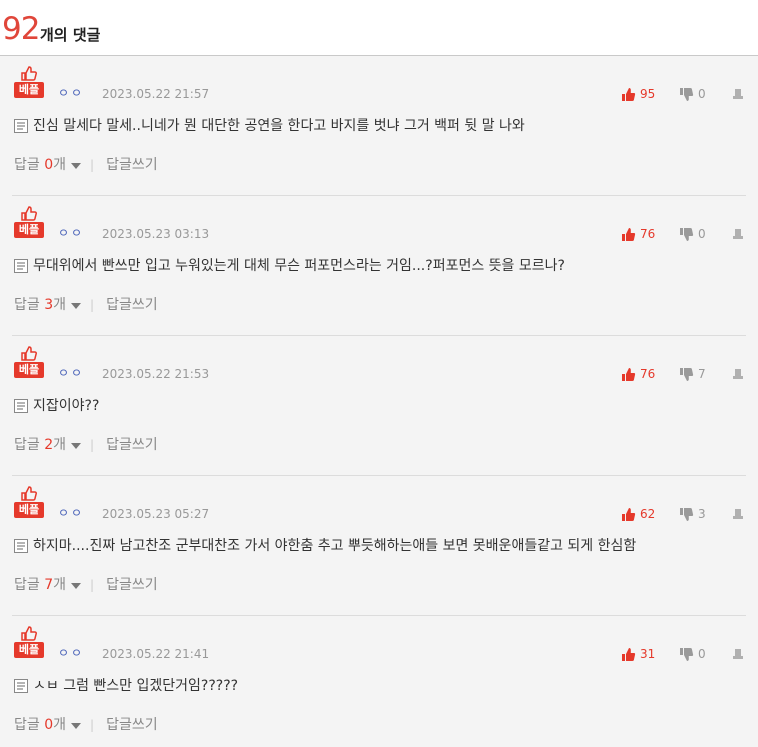  What do you see at coordinates (48, 445) in the screenshot?
I see `reply-toggle: 답글 2개` at bounding box center [48, 445].